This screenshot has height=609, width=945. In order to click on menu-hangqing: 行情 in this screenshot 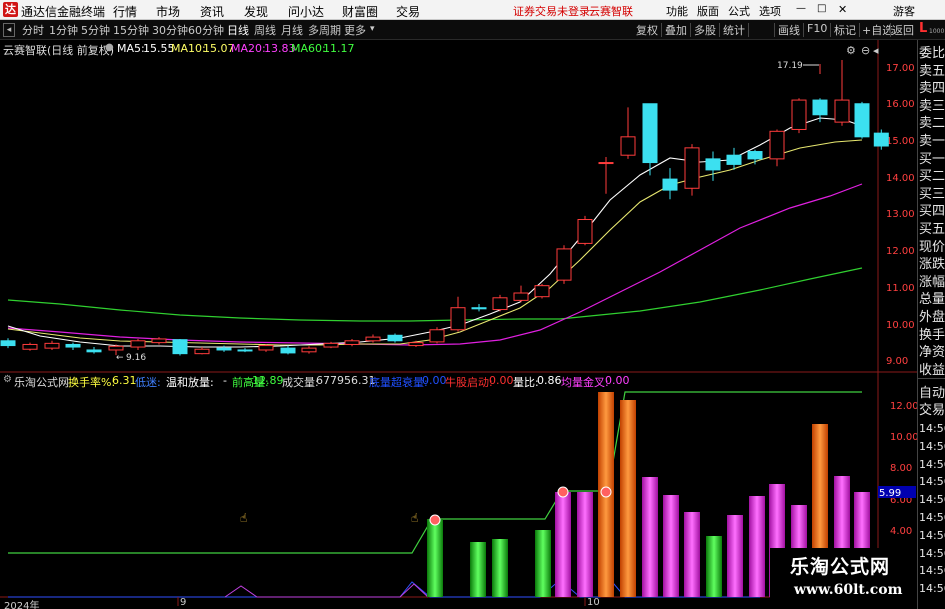, I will do `click(125, 11)`.